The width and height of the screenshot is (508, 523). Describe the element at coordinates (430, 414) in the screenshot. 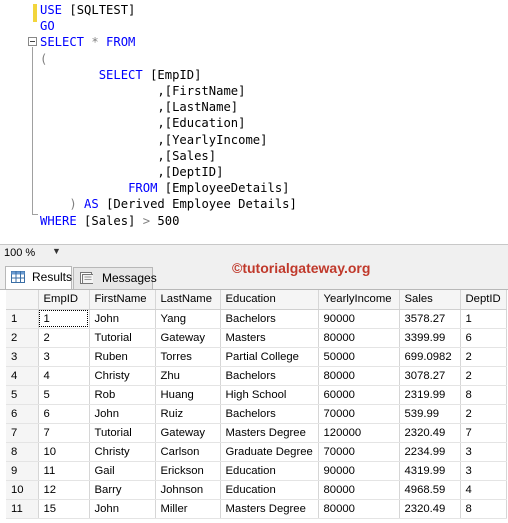

I see `table-cell: 539.99` at that location.